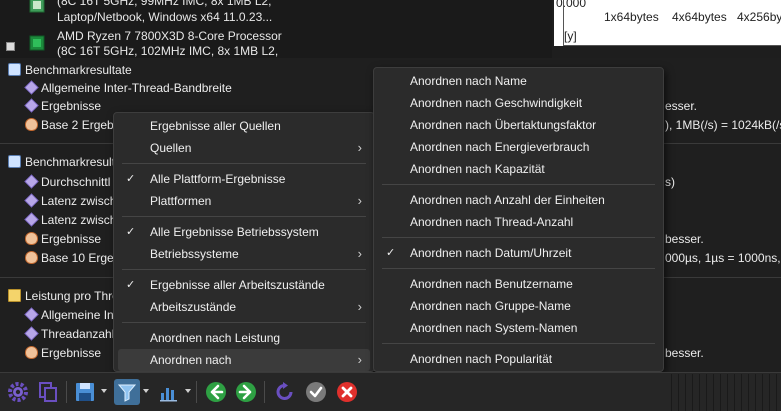 This screenshot has height=411, width=781. Describe the element at coordinates (723, 258) in the screenshot. I see `result-description: 000µs, 1µs = 1000ns, u` at that location.